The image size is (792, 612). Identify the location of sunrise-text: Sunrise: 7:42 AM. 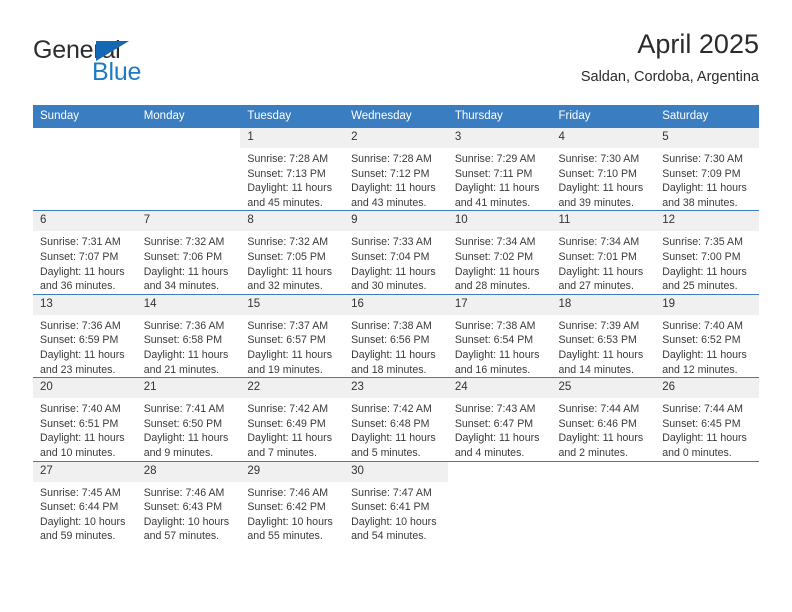
(391, 409).